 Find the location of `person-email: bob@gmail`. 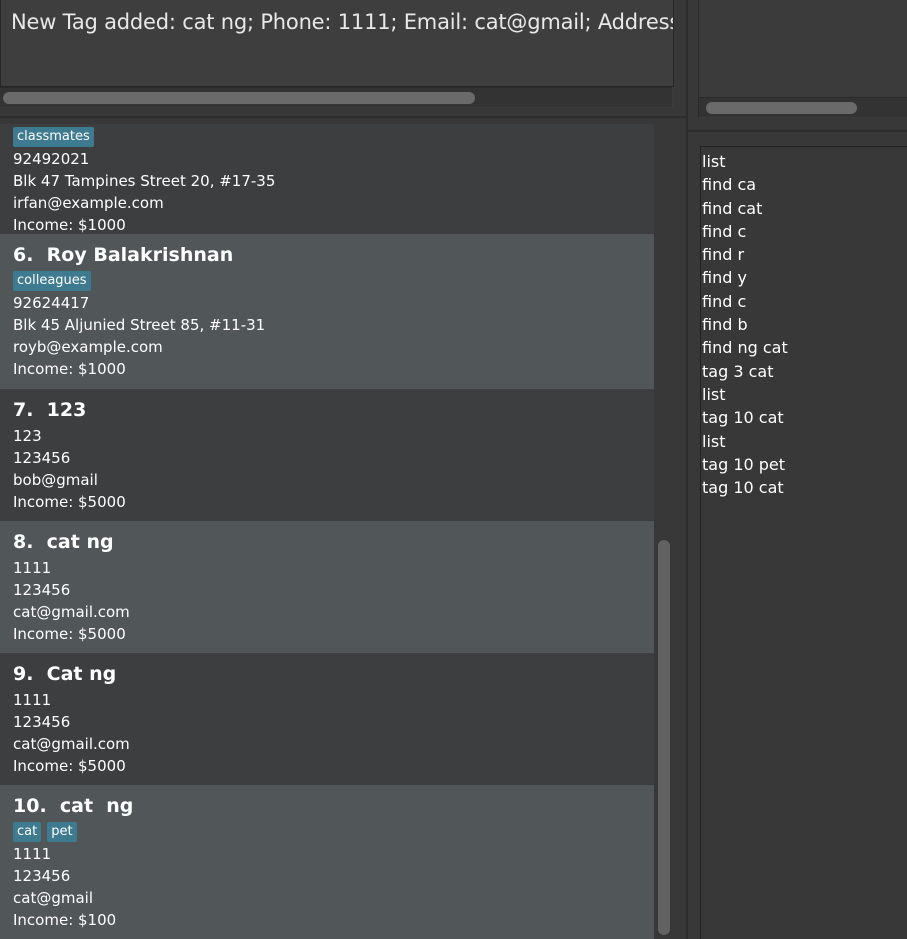

person-email: bob@gmail is located at coordinates (55, 480).